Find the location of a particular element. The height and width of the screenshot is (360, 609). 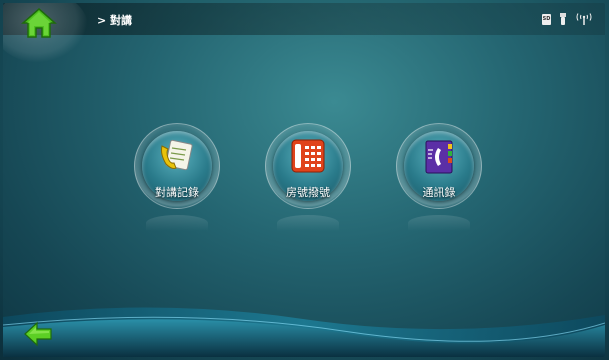

back-button is located at coordinates (38, 334).